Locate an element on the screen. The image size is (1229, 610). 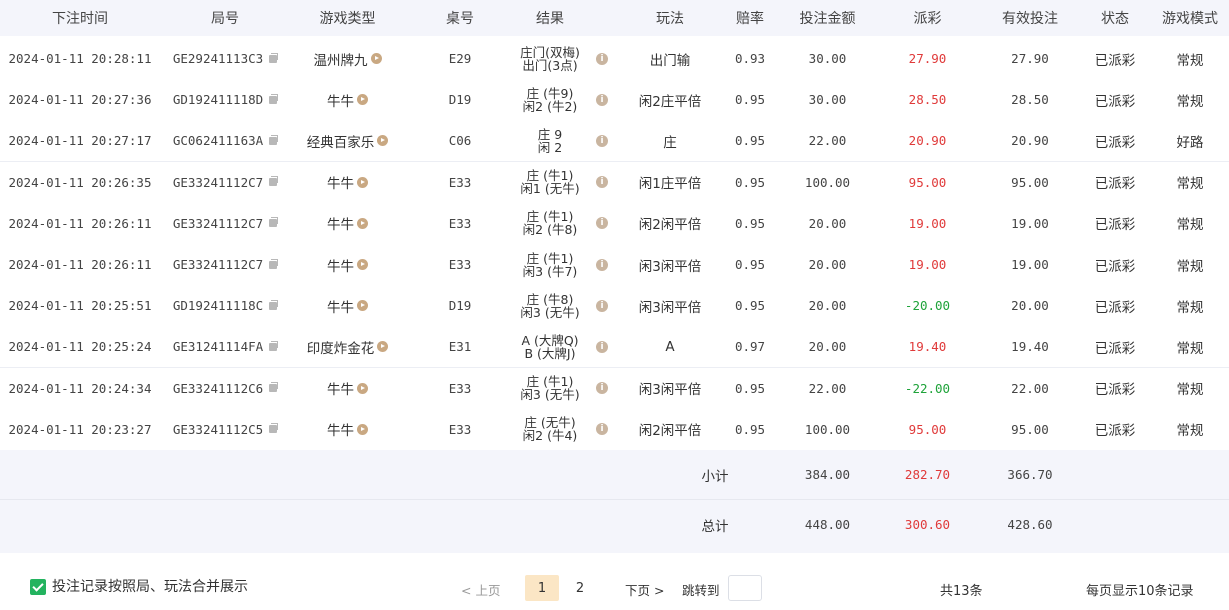
jump-page-input is located at coordinates (745, 588).